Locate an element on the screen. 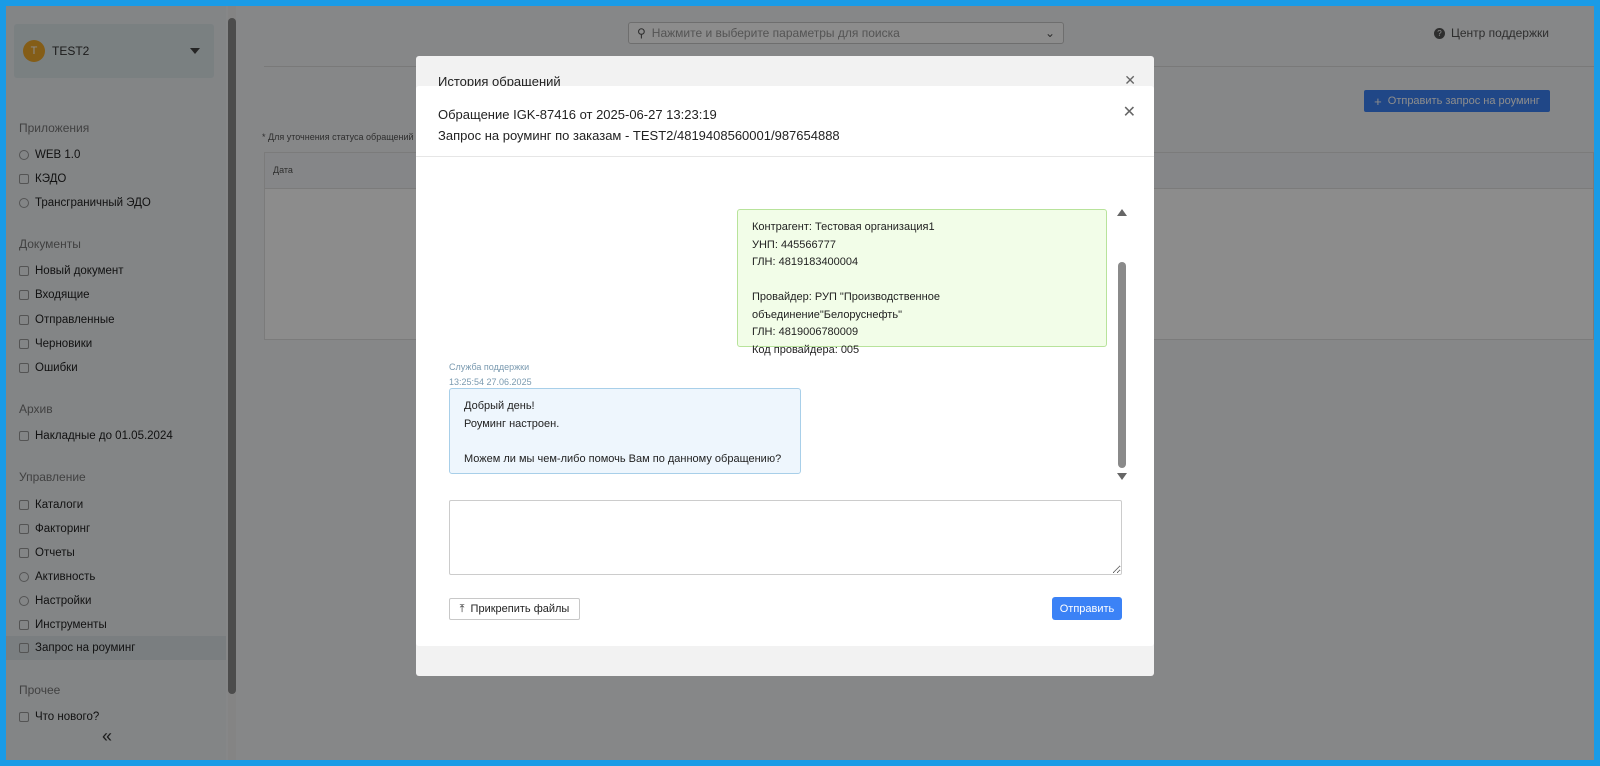 The height and width of the screenshot is (766, 1600). reply-textarea is located at coordinates (785, 537).